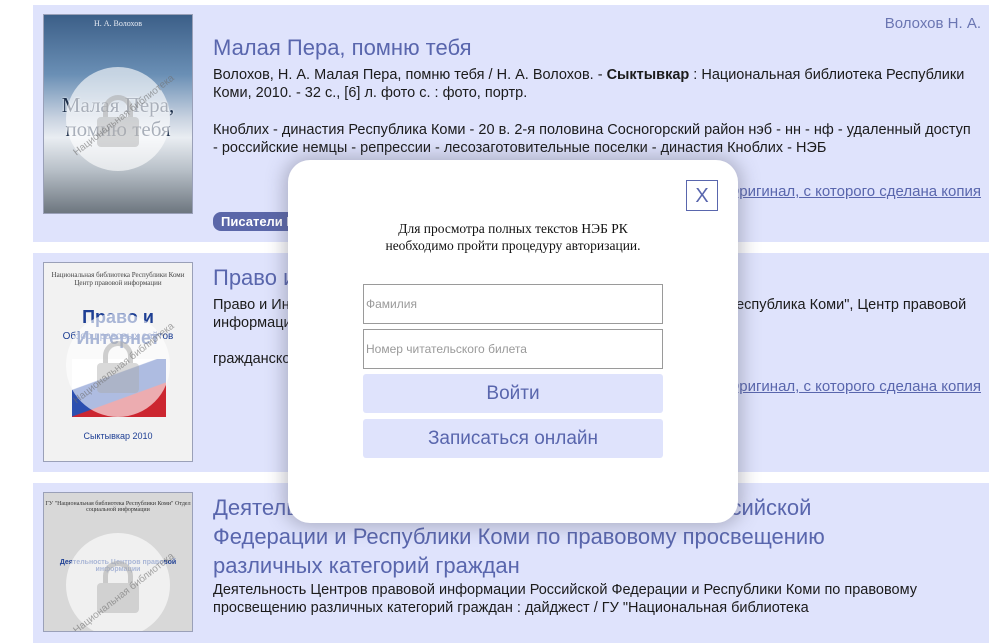 This screenshot has height=643, width=993. What do you see at coordinates (513, 349) in the screenshot?
I see `library-card-input` at bounding box center [513, 349].